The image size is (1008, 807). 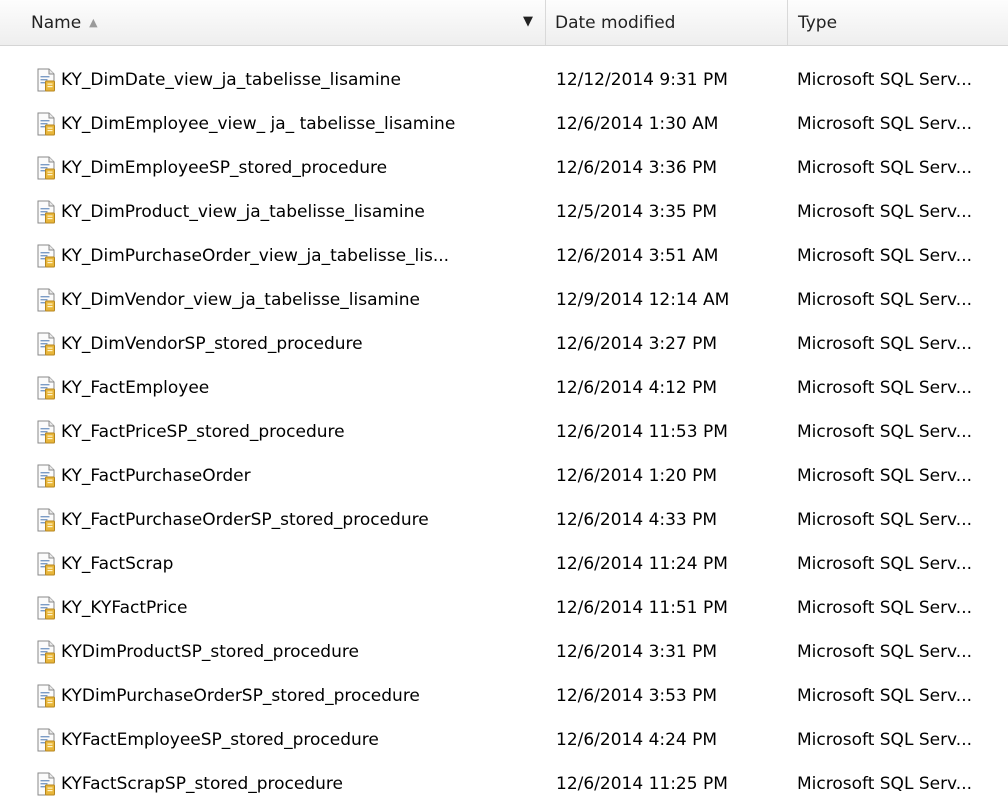 I want to click on file-name: KY_FactScrap, so click(x=117, y=564).